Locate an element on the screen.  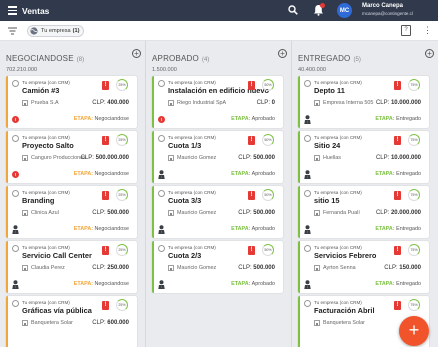
more-options-icon: ⋮ is located at coordinates (427, 30).